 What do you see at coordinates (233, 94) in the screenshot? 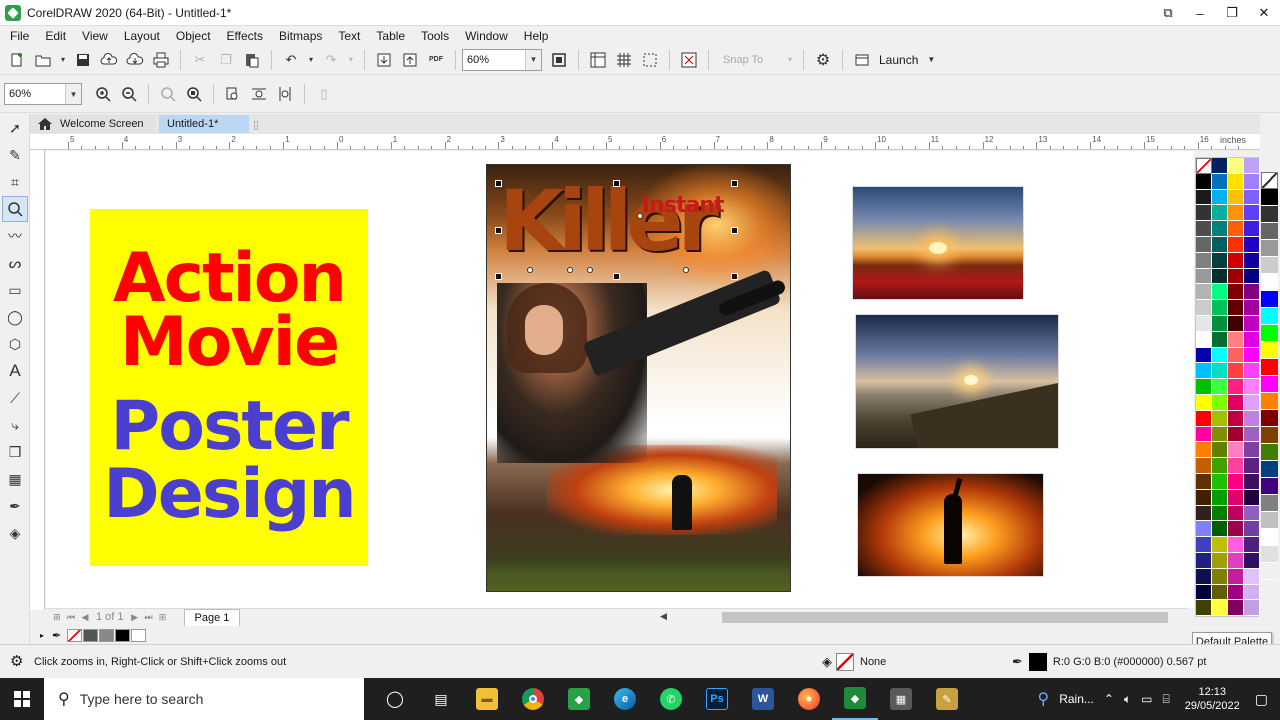
I see `zoom-to-page-icon` at bounding box center [233, 94].